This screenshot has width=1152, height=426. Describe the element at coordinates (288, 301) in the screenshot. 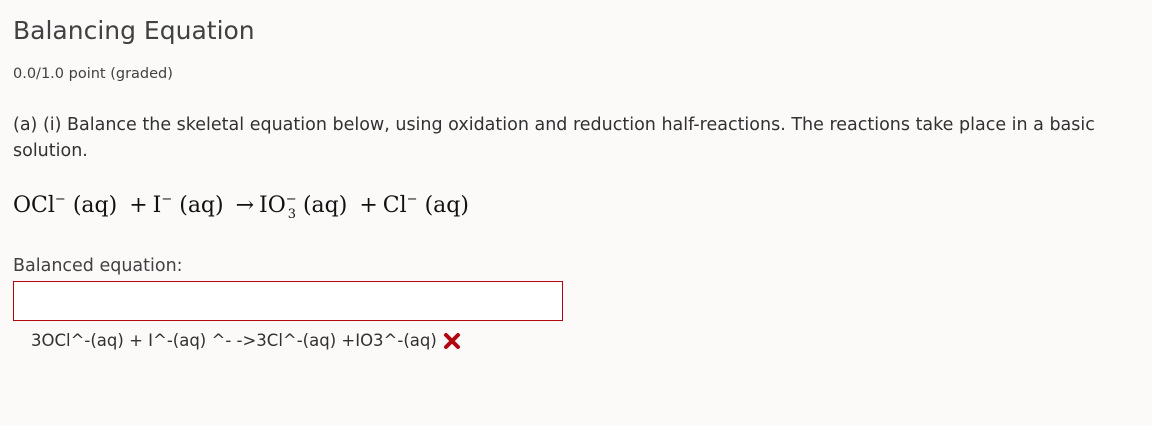

I see `balanced-equation-input` at that location.